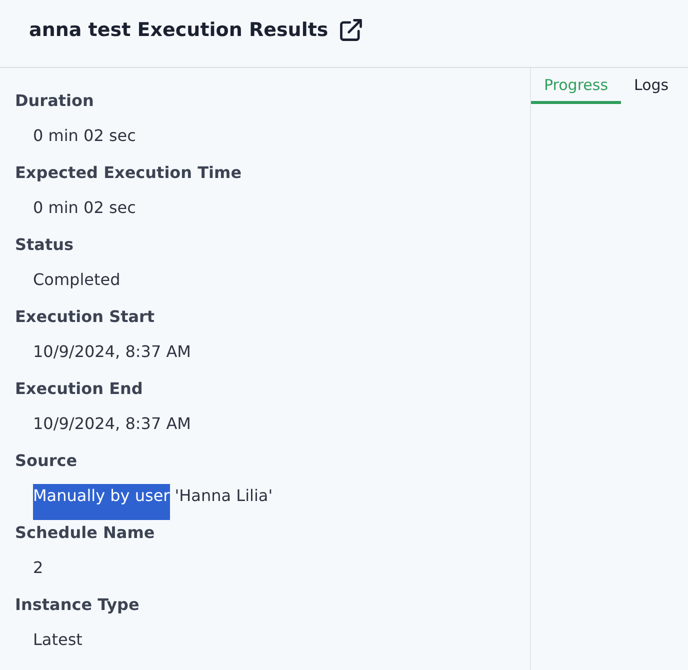  I want to click on field-label: Duration, so click(55, 101).